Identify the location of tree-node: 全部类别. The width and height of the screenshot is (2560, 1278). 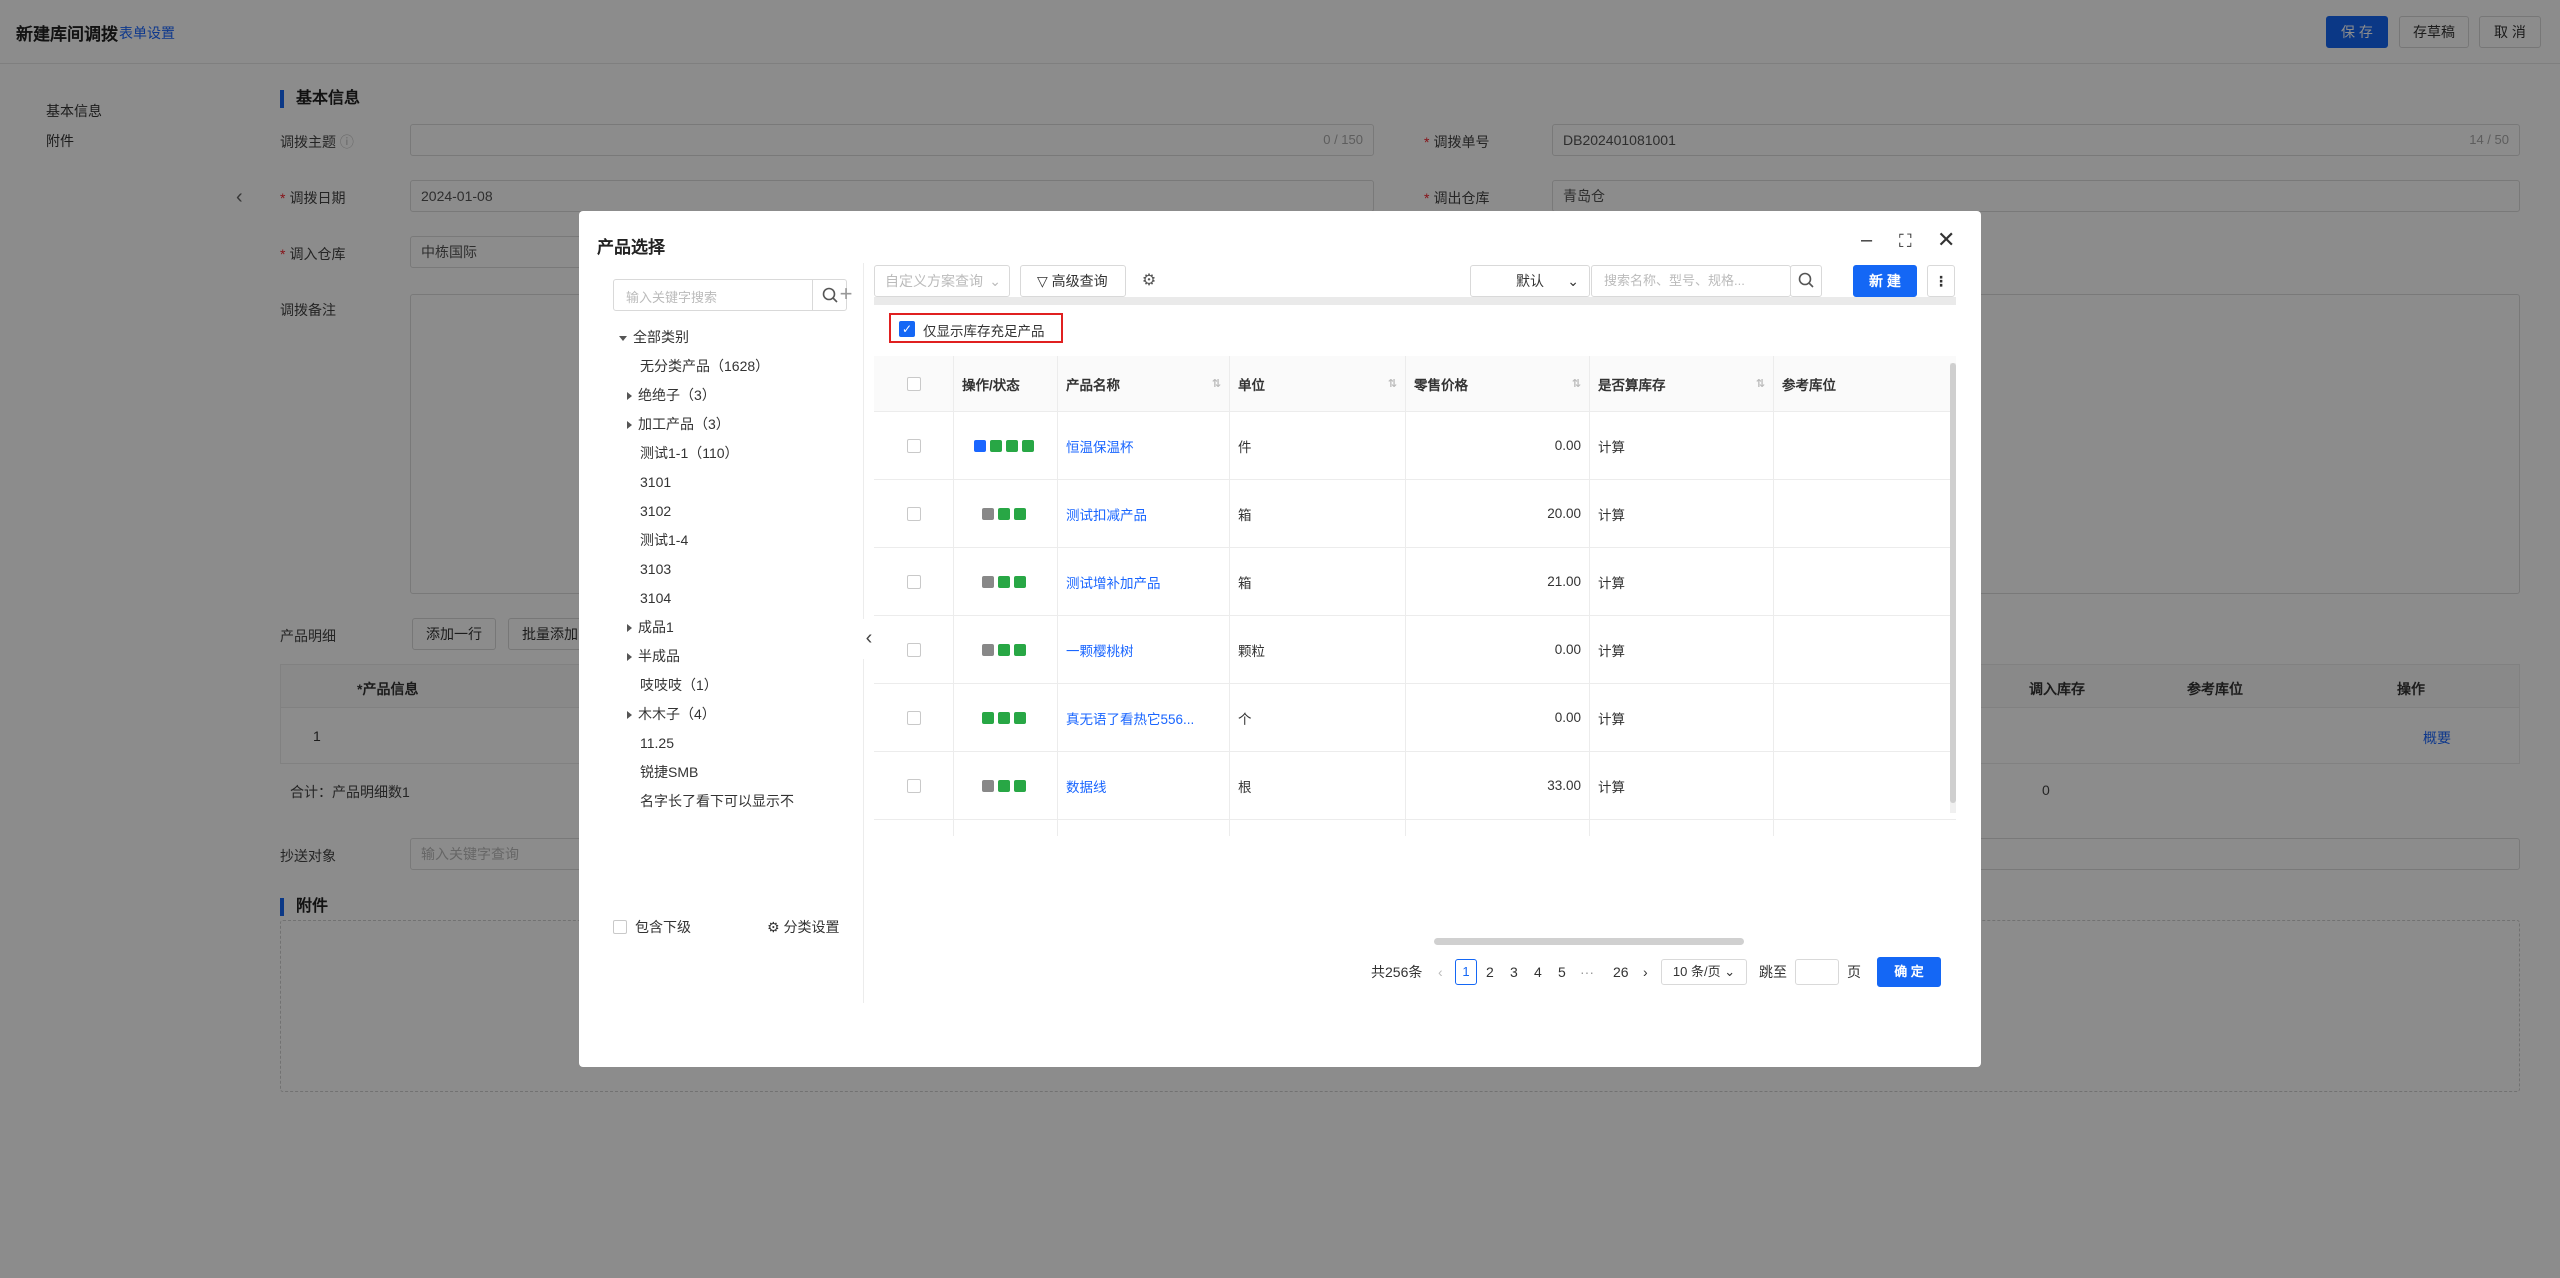
(738, 337).